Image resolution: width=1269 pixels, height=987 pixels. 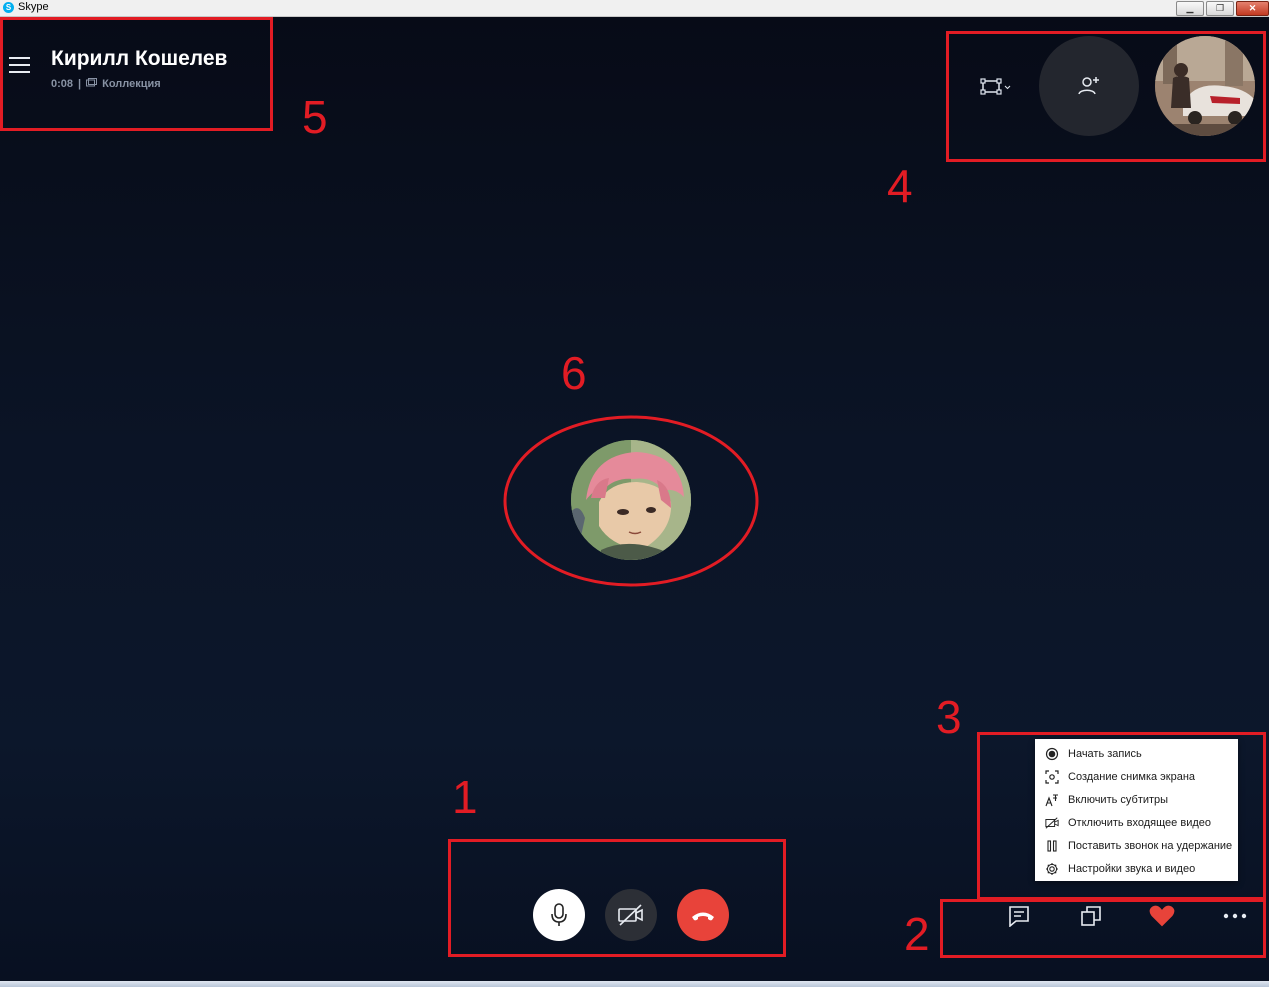 What do you see at coordinates (574, 373) in the screenshot?
I see `annotation-label-6: 6` at bounding box center [574, 373].